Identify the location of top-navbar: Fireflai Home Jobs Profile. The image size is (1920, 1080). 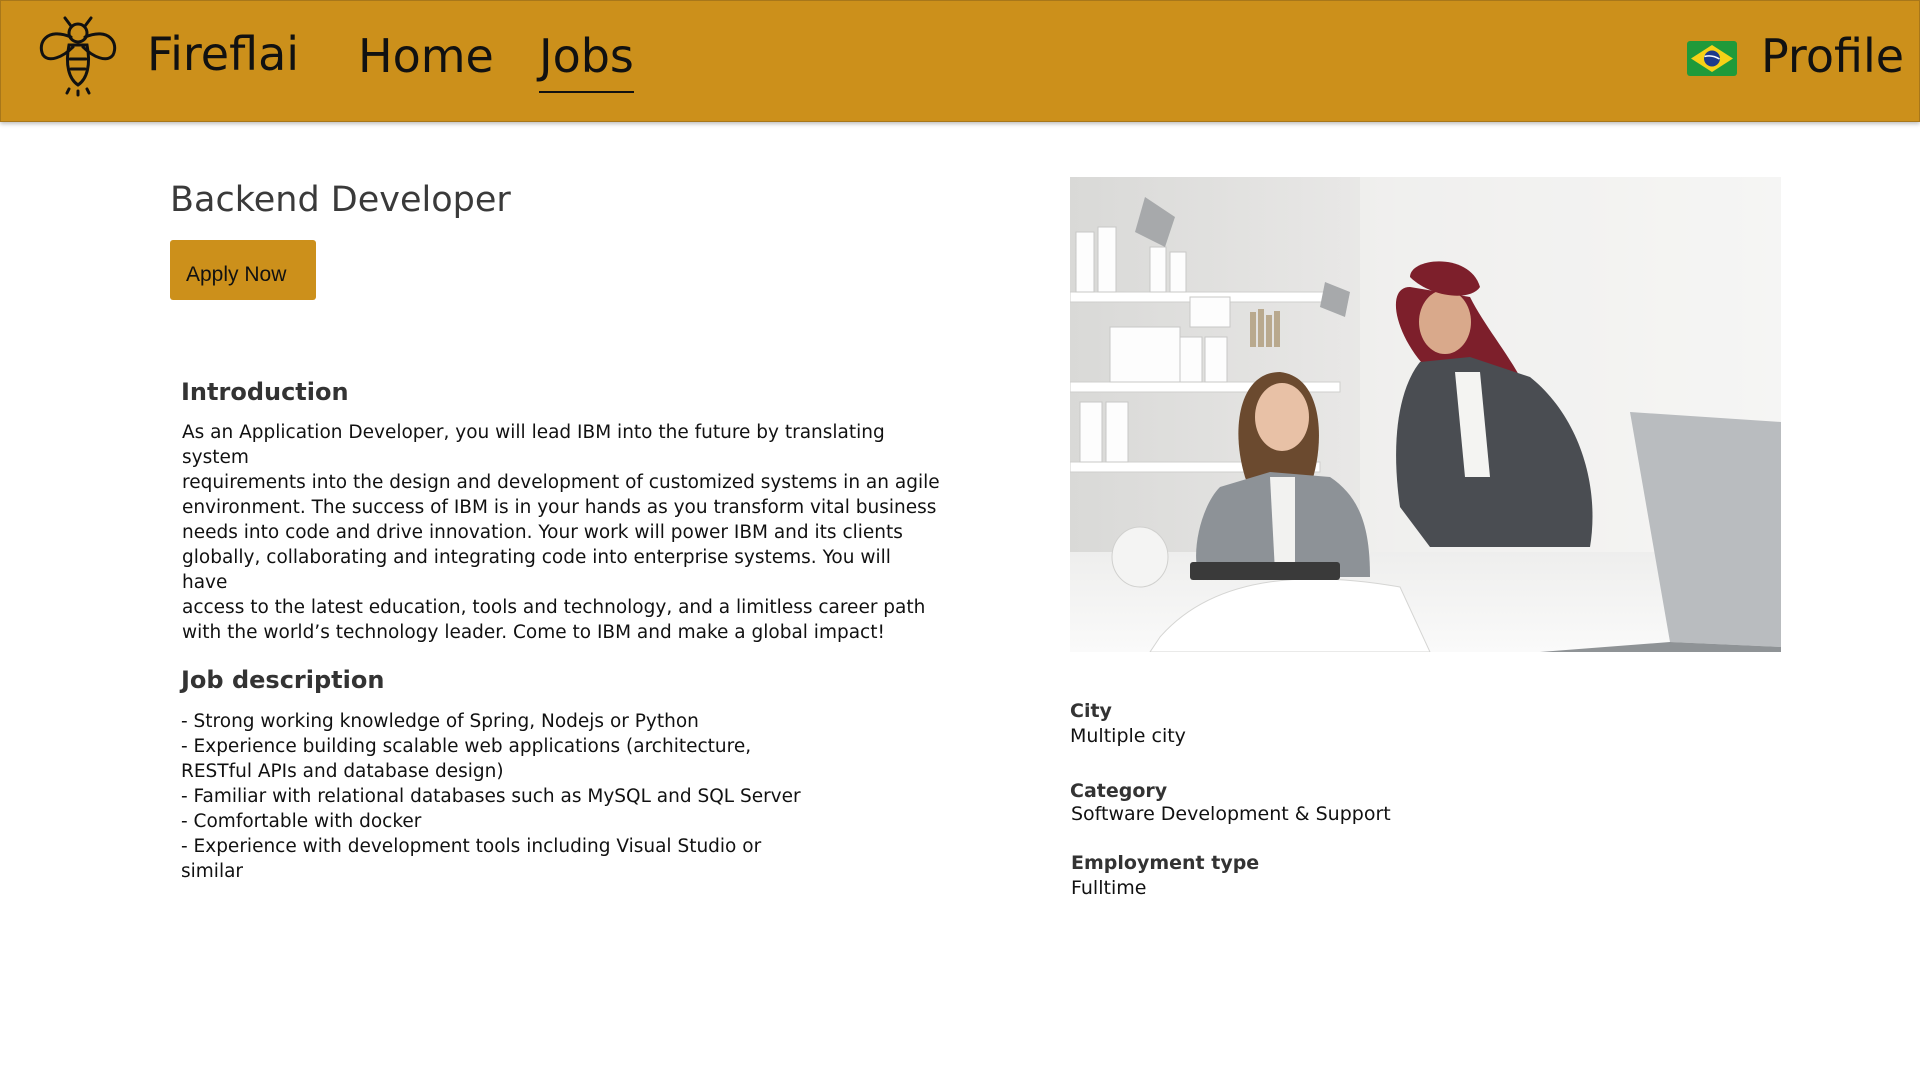
(960, 61).